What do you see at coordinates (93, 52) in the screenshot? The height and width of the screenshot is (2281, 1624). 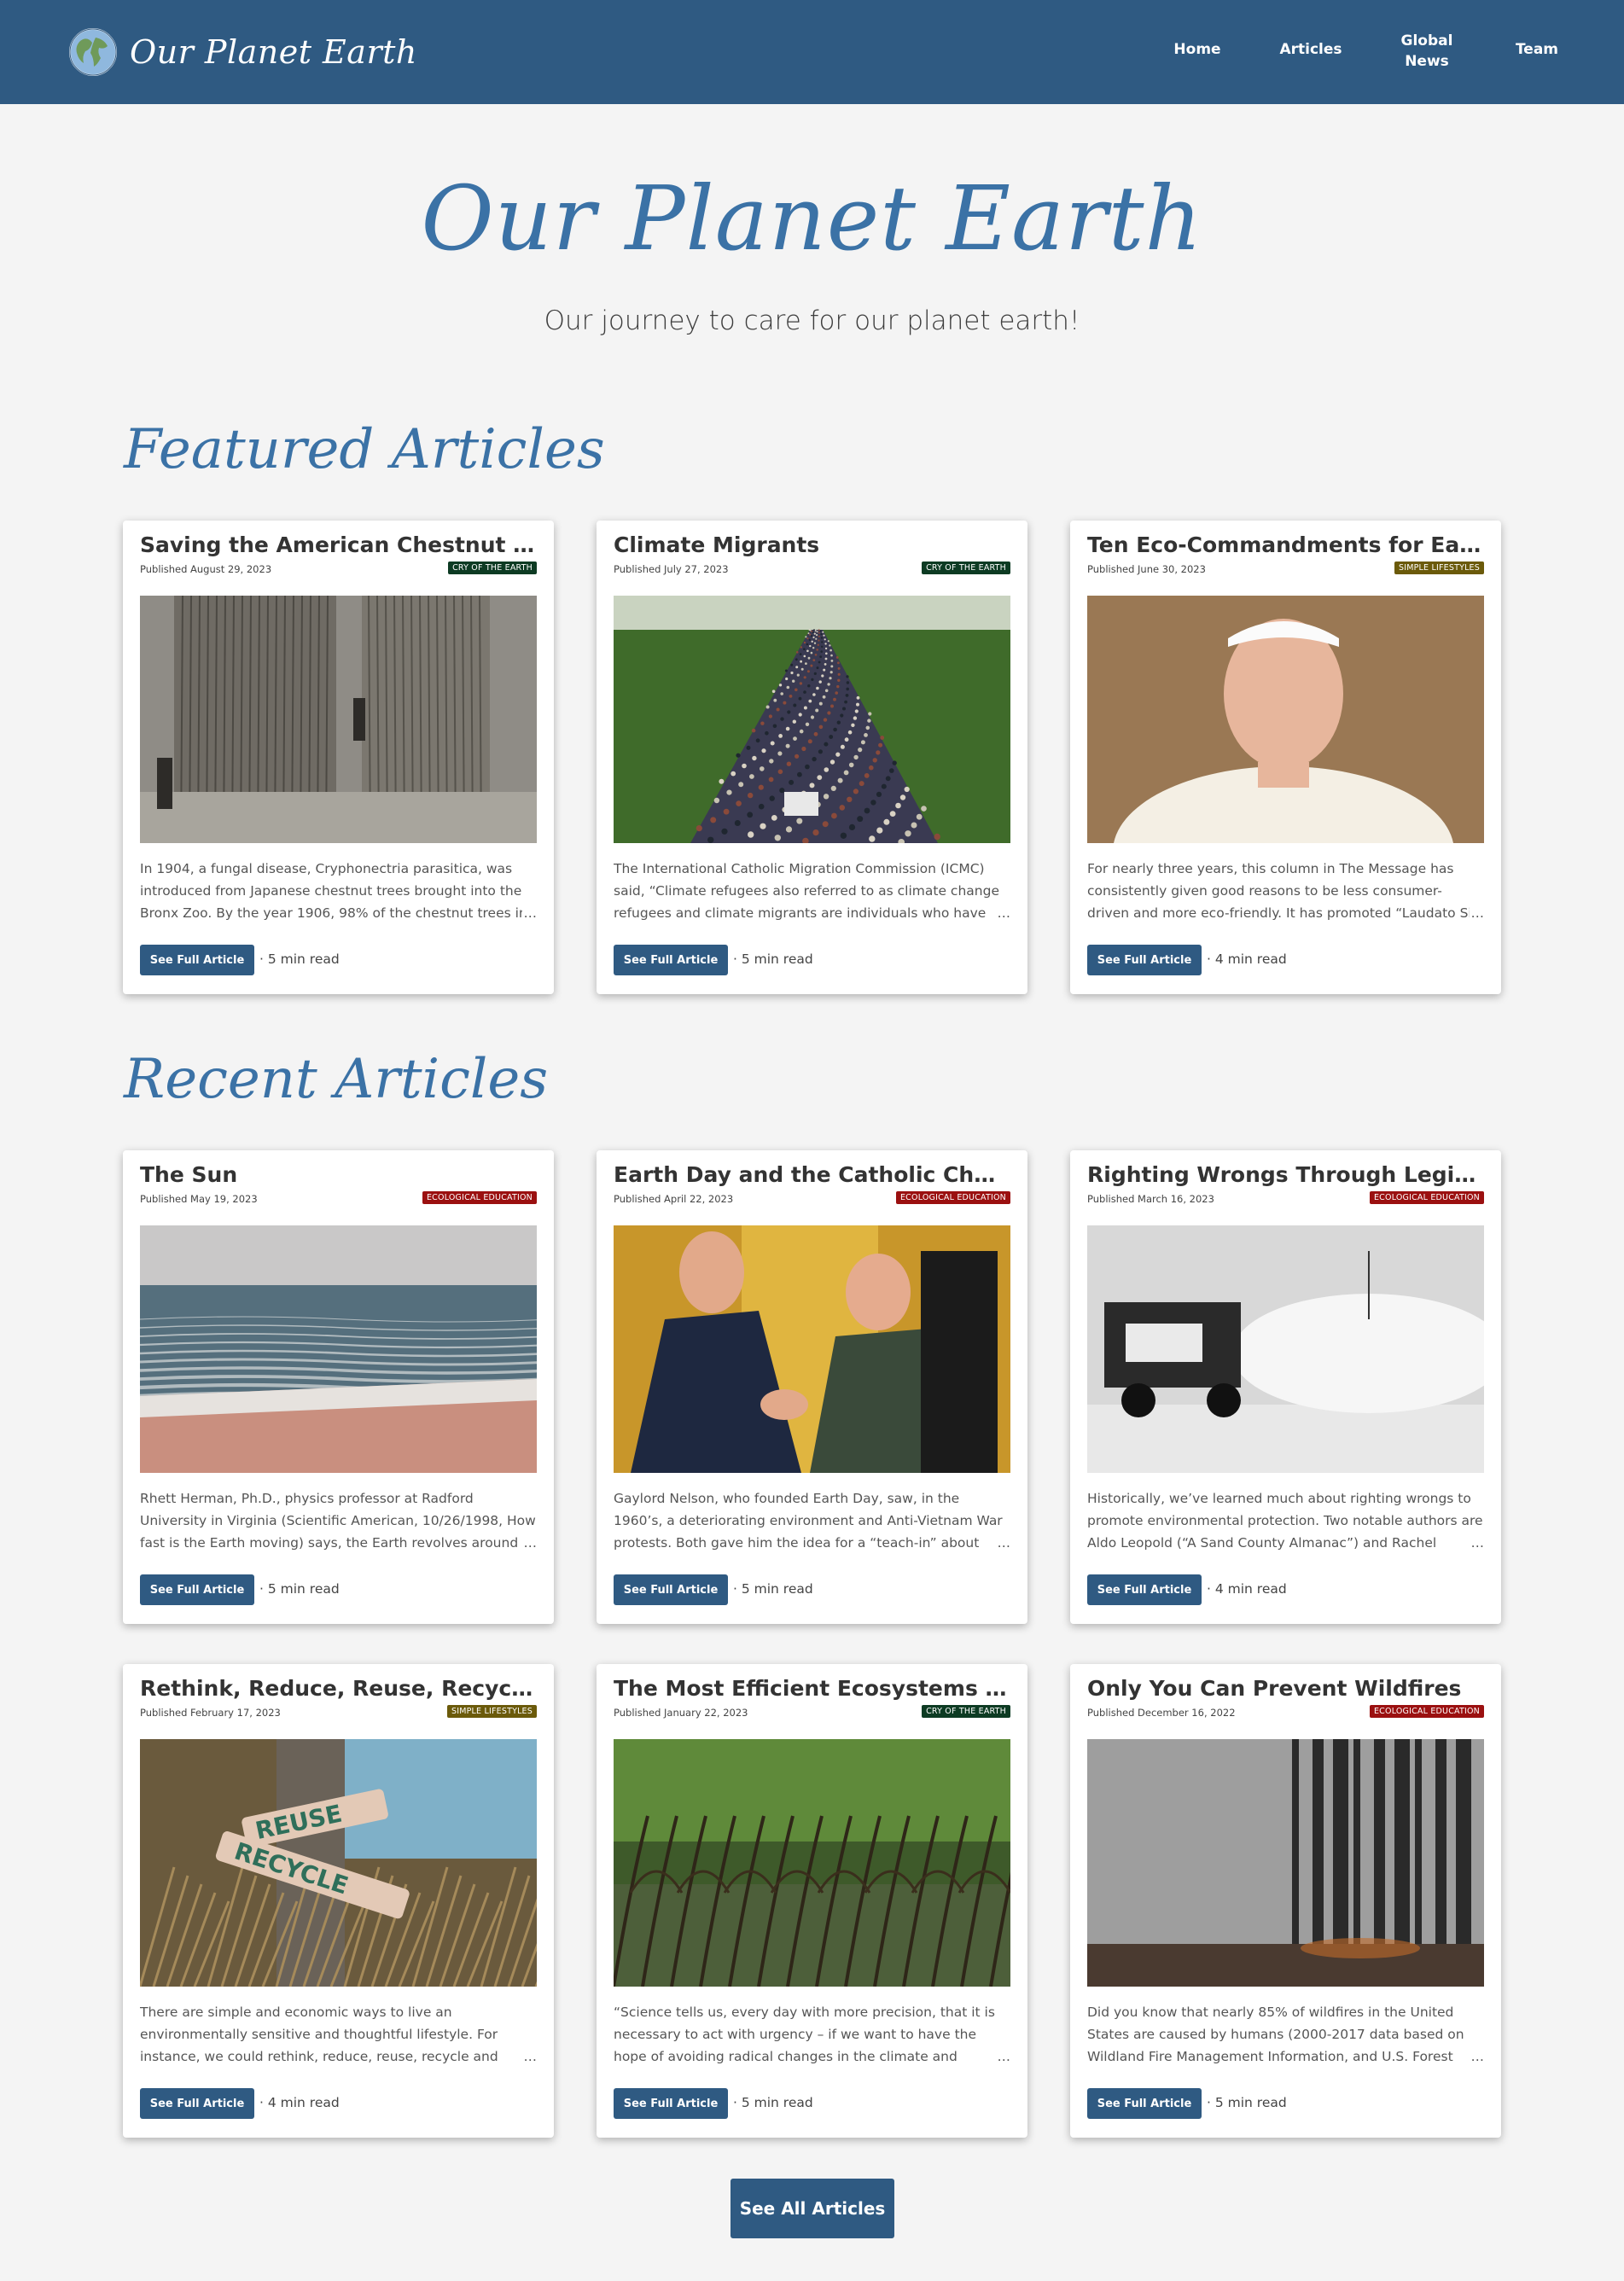 I see `globe-icon` at bounding box center [93, 52].